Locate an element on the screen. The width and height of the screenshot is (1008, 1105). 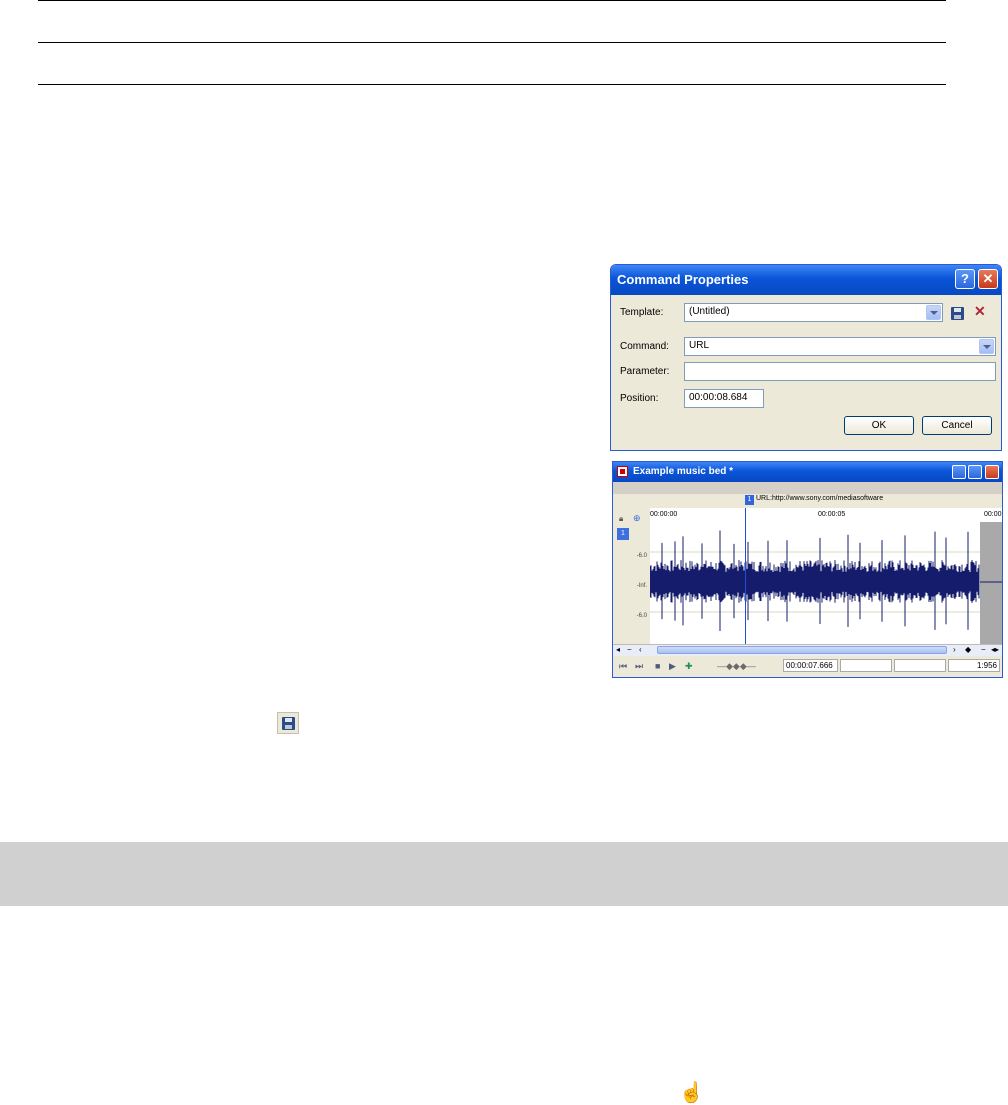
hand-pointer-icon: ☝ is located at coordinates (691, 1093).